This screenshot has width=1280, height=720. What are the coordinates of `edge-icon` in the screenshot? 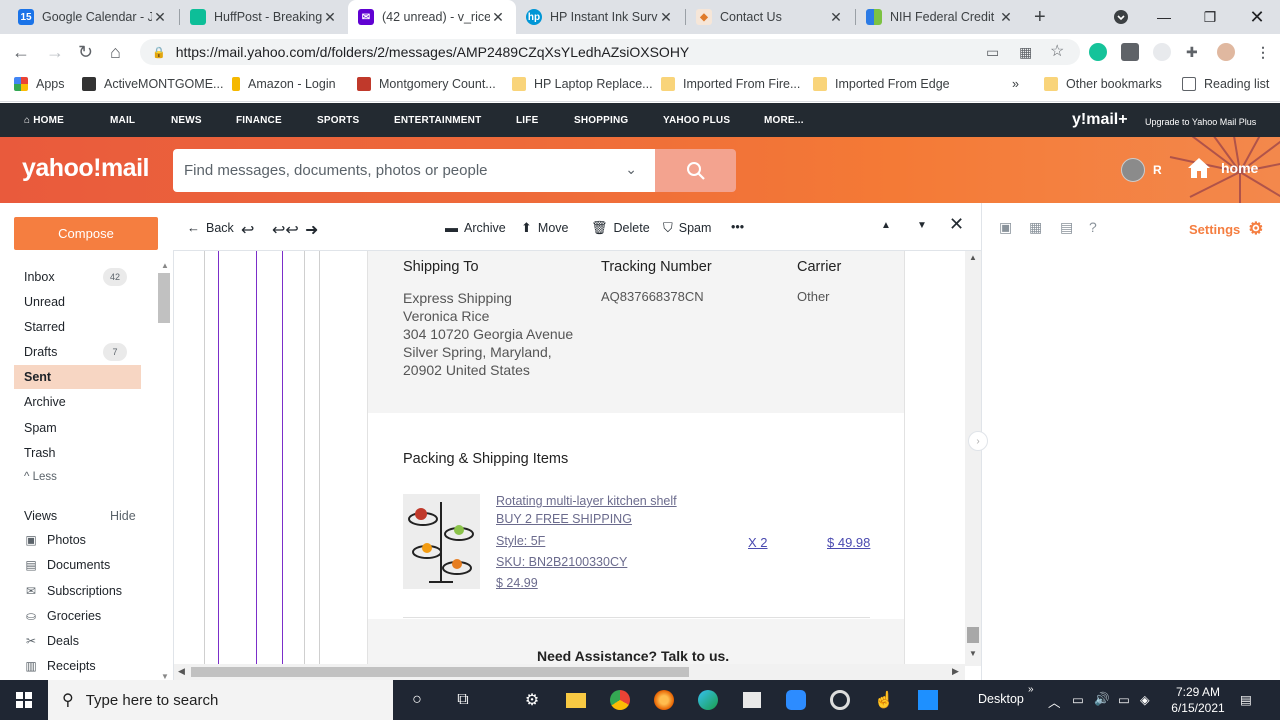 It's located at (708, 700).